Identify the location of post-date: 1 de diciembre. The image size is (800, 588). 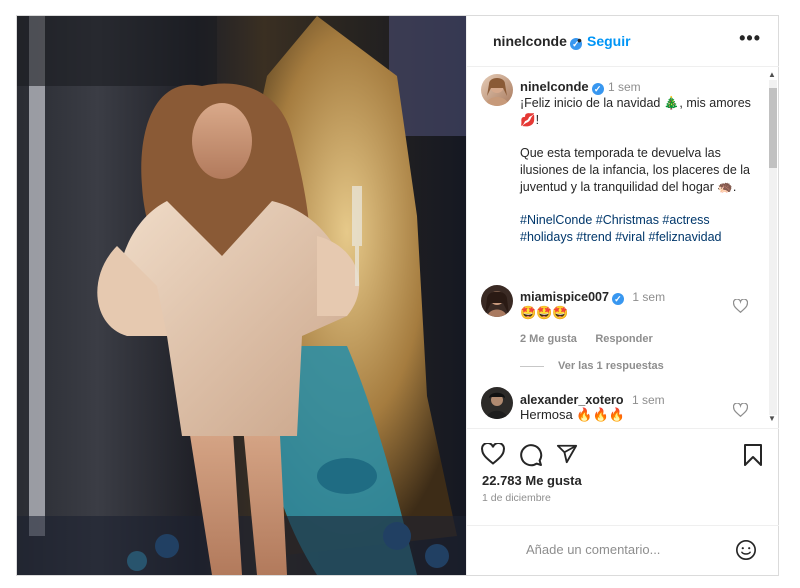
(516, 498).